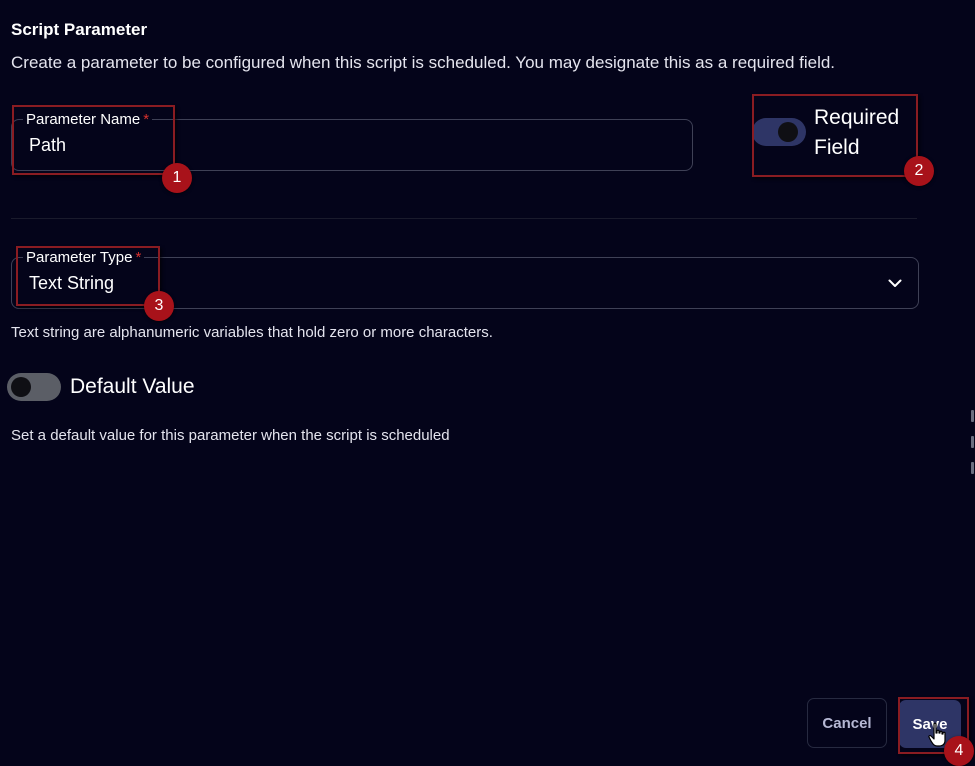  Describe the element at coordinates (847, 723) in the screenshot. I see `cancel-button: Cancel` at that location.